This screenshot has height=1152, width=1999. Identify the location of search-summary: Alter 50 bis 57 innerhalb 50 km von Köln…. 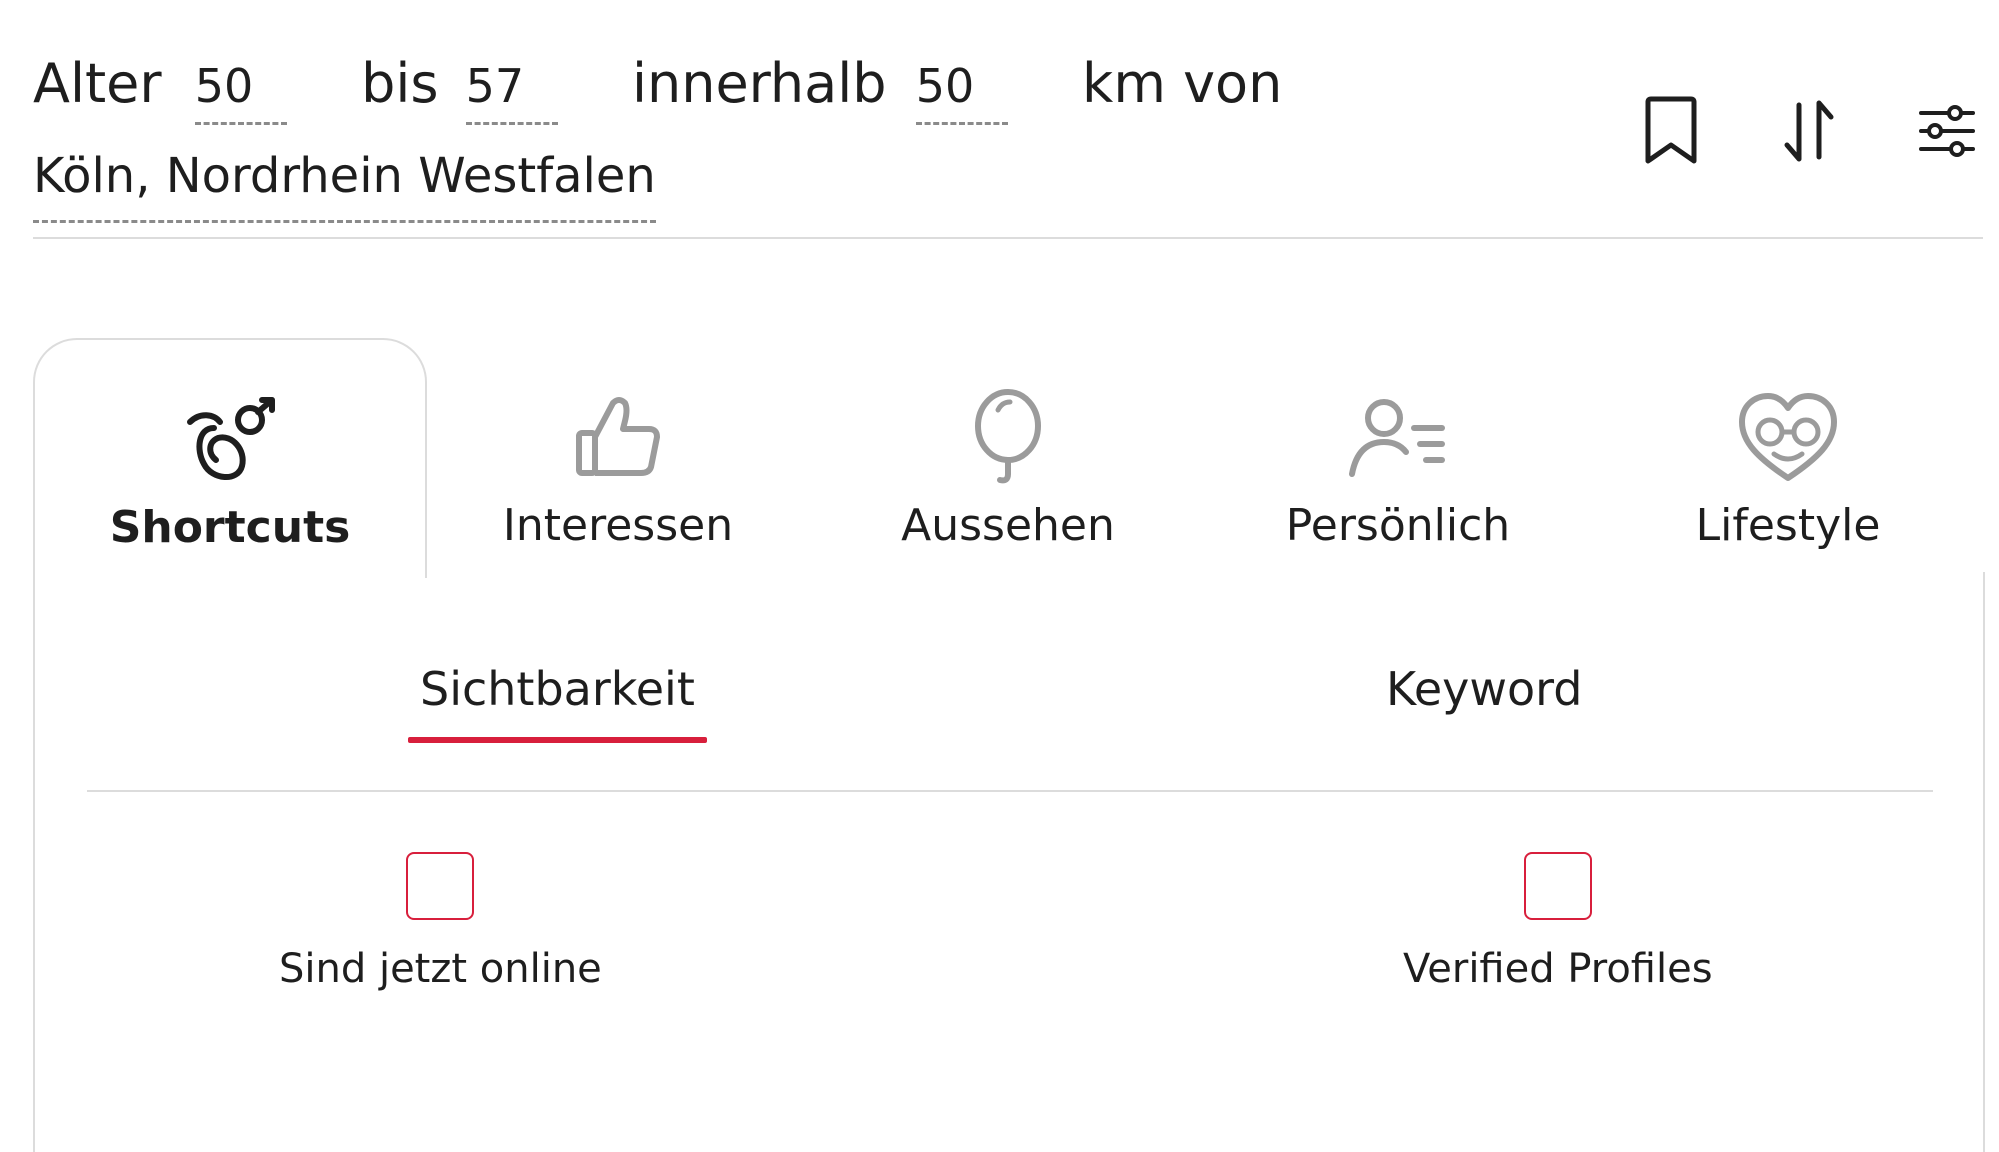
(783, 137).